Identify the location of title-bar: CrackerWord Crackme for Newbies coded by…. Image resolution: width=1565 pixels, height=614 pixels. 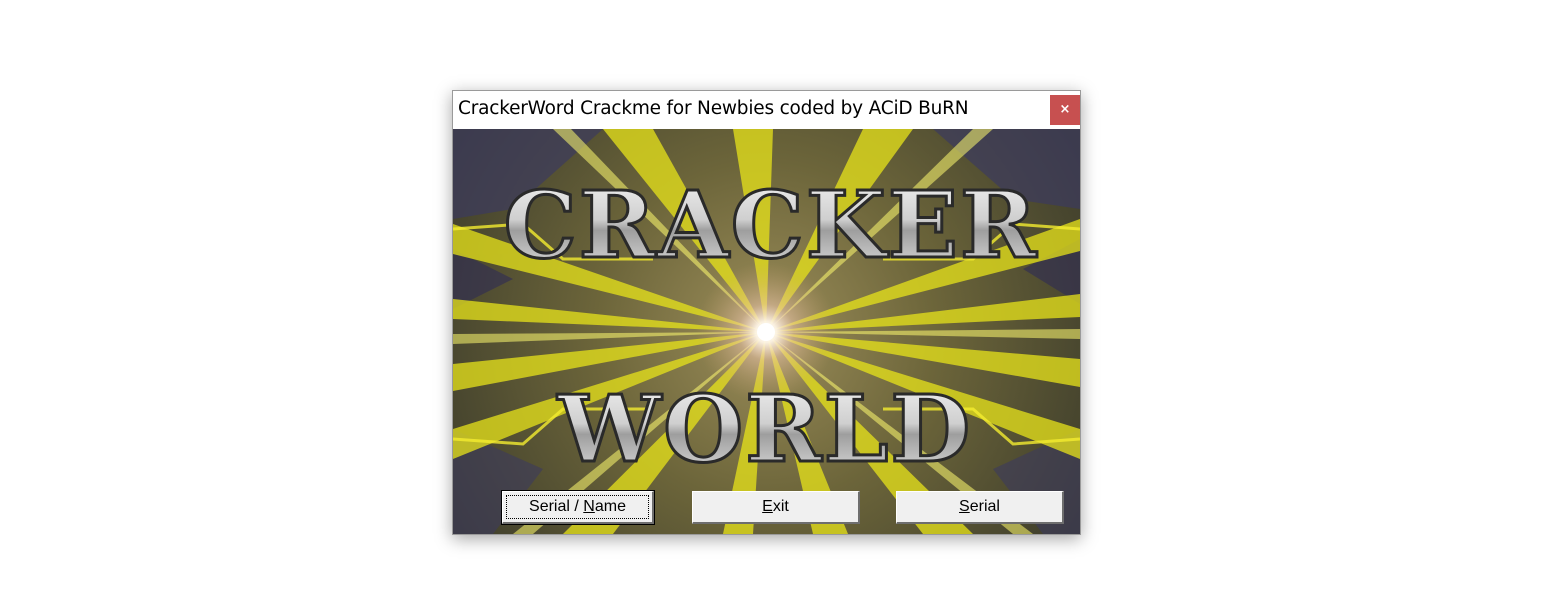
(766, 110).